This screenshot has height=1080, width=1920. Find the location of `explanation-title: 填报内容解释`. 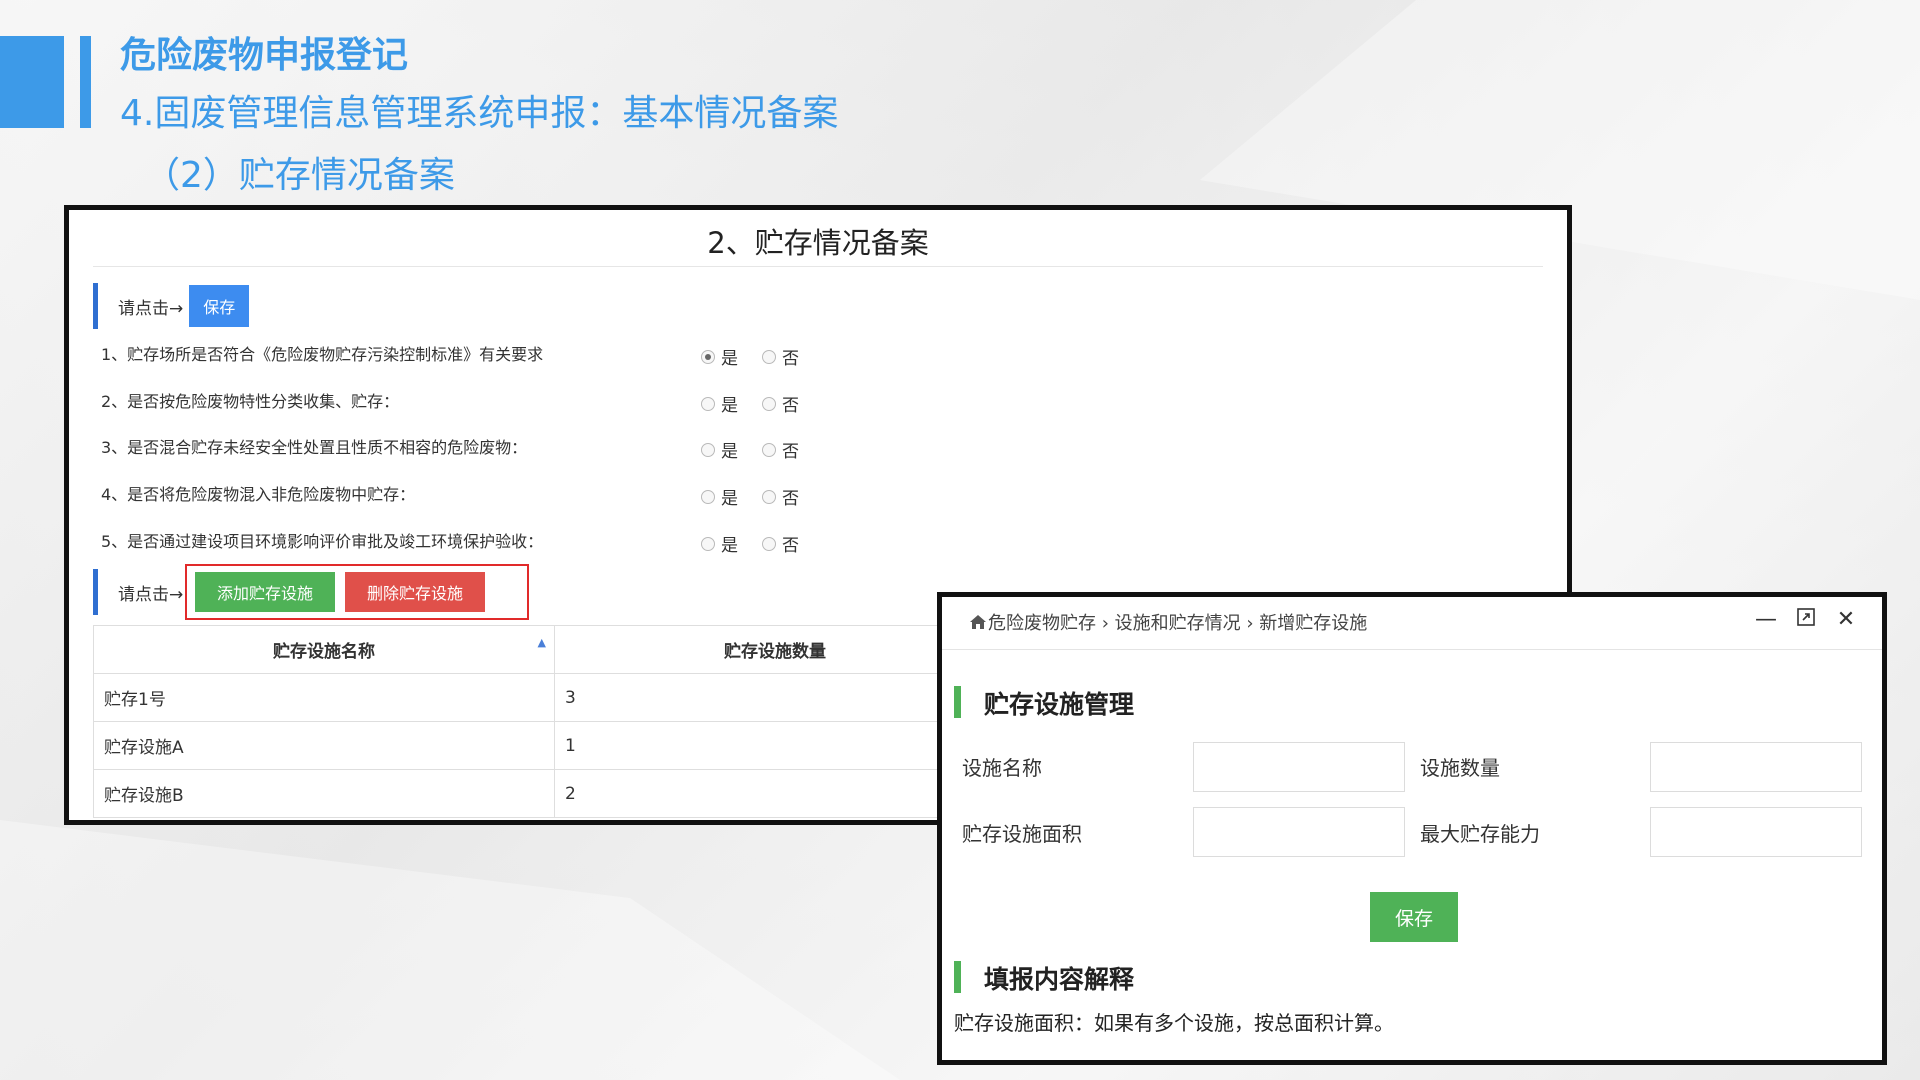

explanation-title: 填报内容解释 is located at coordinates (1059, 979).